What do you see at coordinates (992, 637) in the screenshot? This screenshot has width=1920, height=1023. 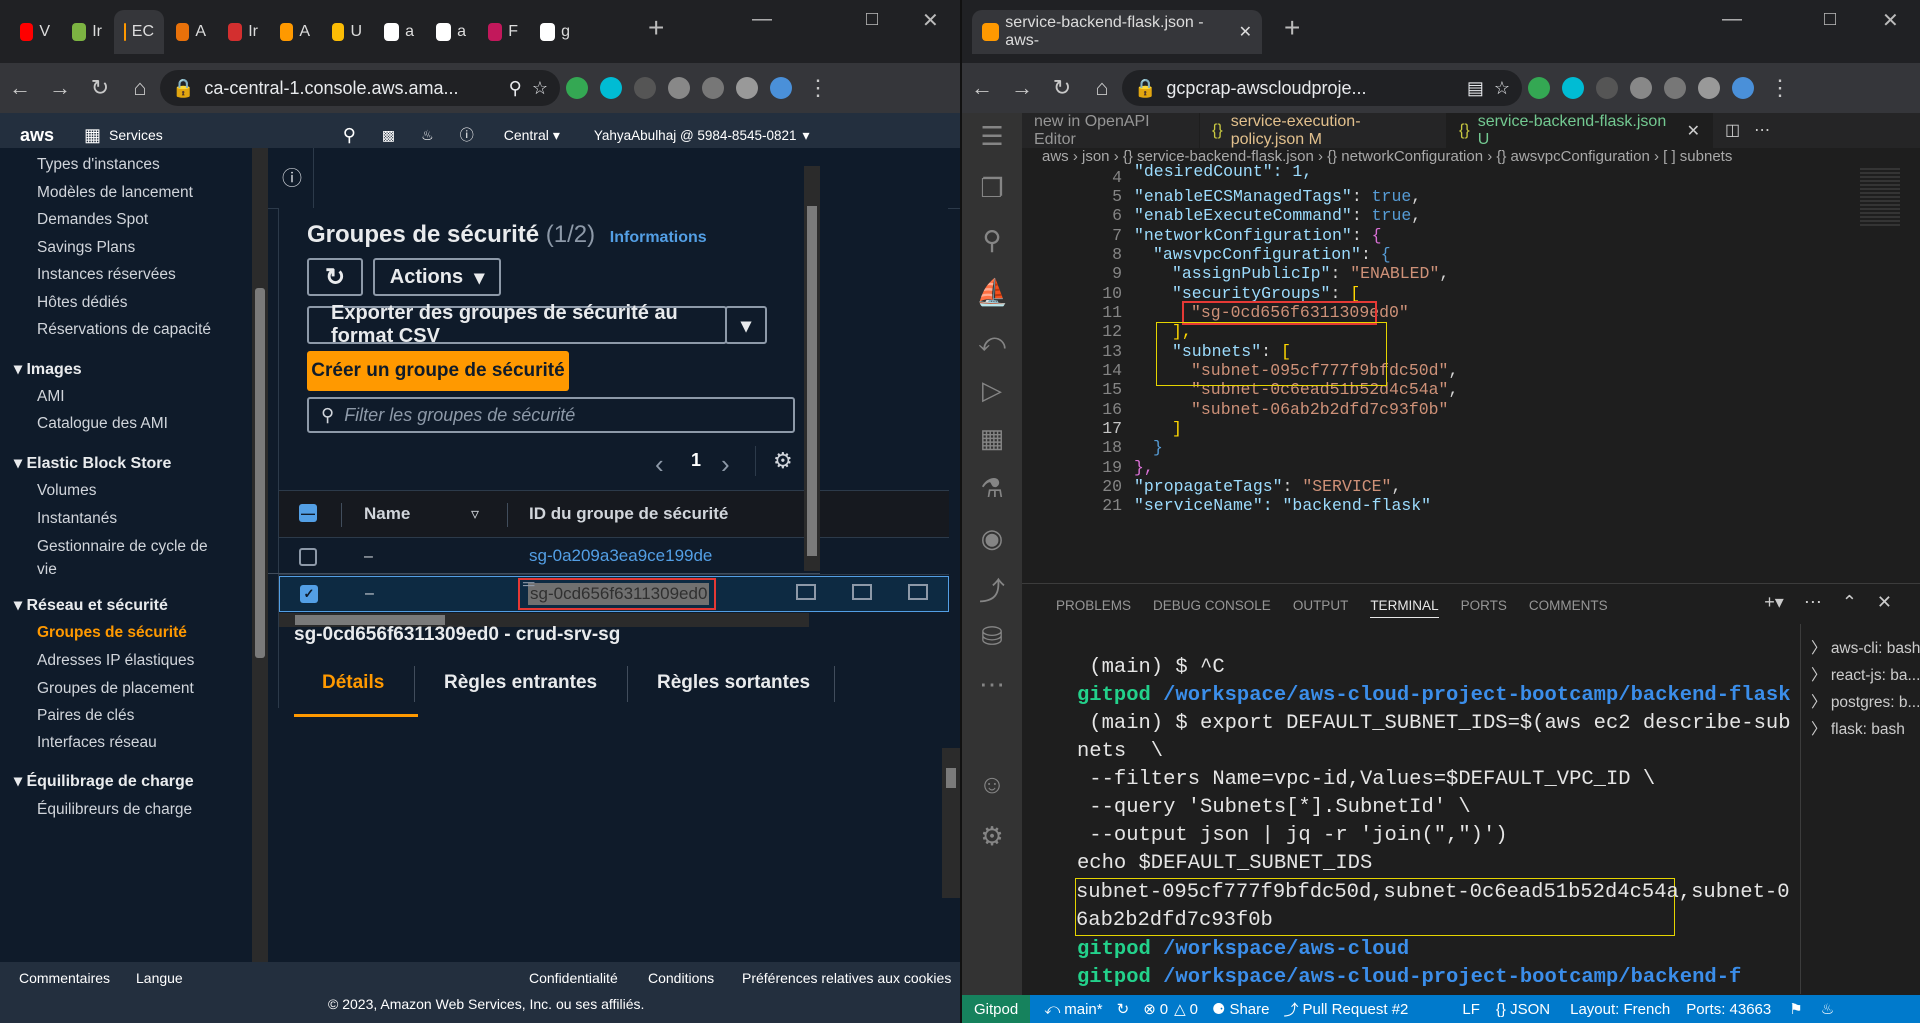 I see `database-icon: ⛁` at bounding box center [992, 637].